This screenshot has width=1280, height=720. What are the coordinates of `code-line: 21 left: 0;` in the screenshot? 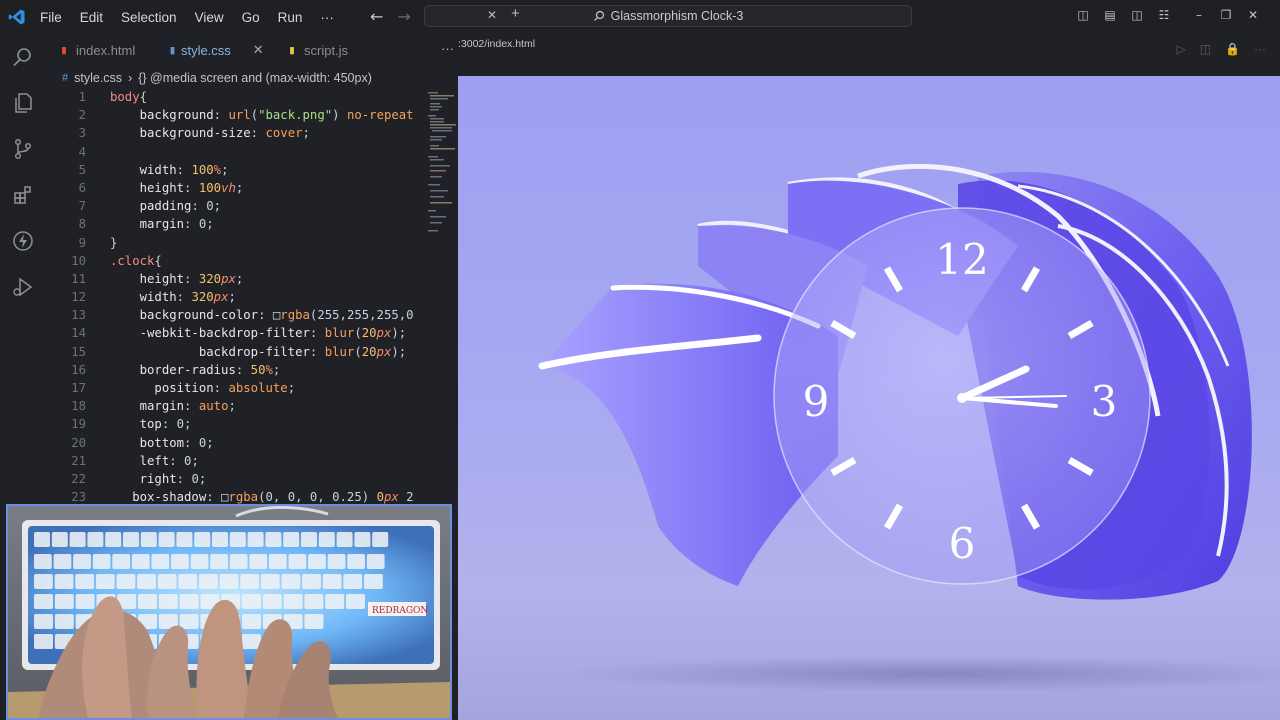 It's located at (252, 463).